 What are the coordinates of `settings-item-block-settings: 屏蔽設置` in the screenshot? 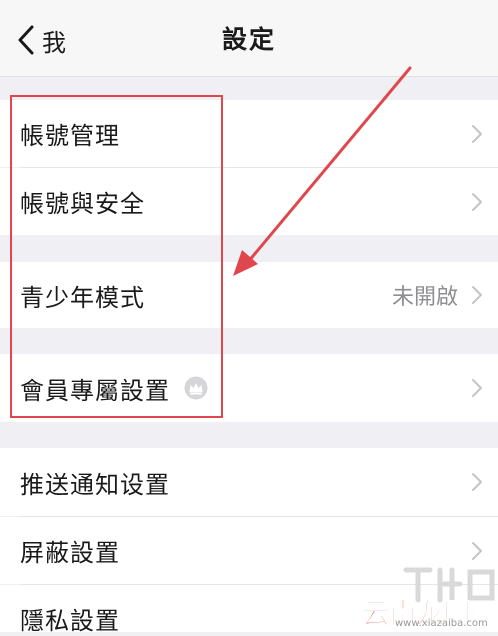 It's located at (249, 550).